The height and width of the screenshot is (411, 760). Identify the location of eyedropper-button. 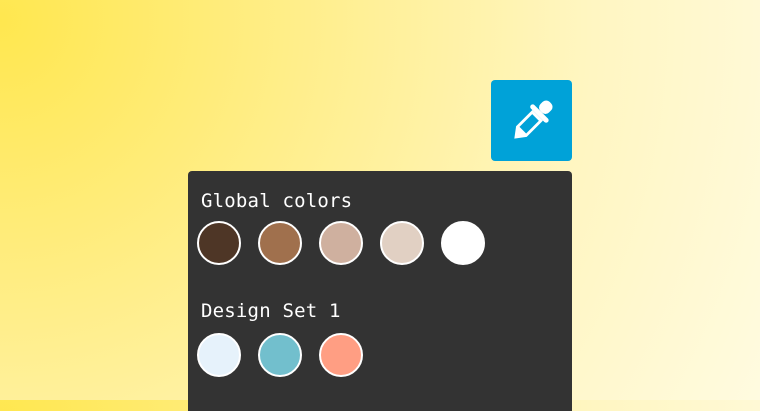
(531, 120).